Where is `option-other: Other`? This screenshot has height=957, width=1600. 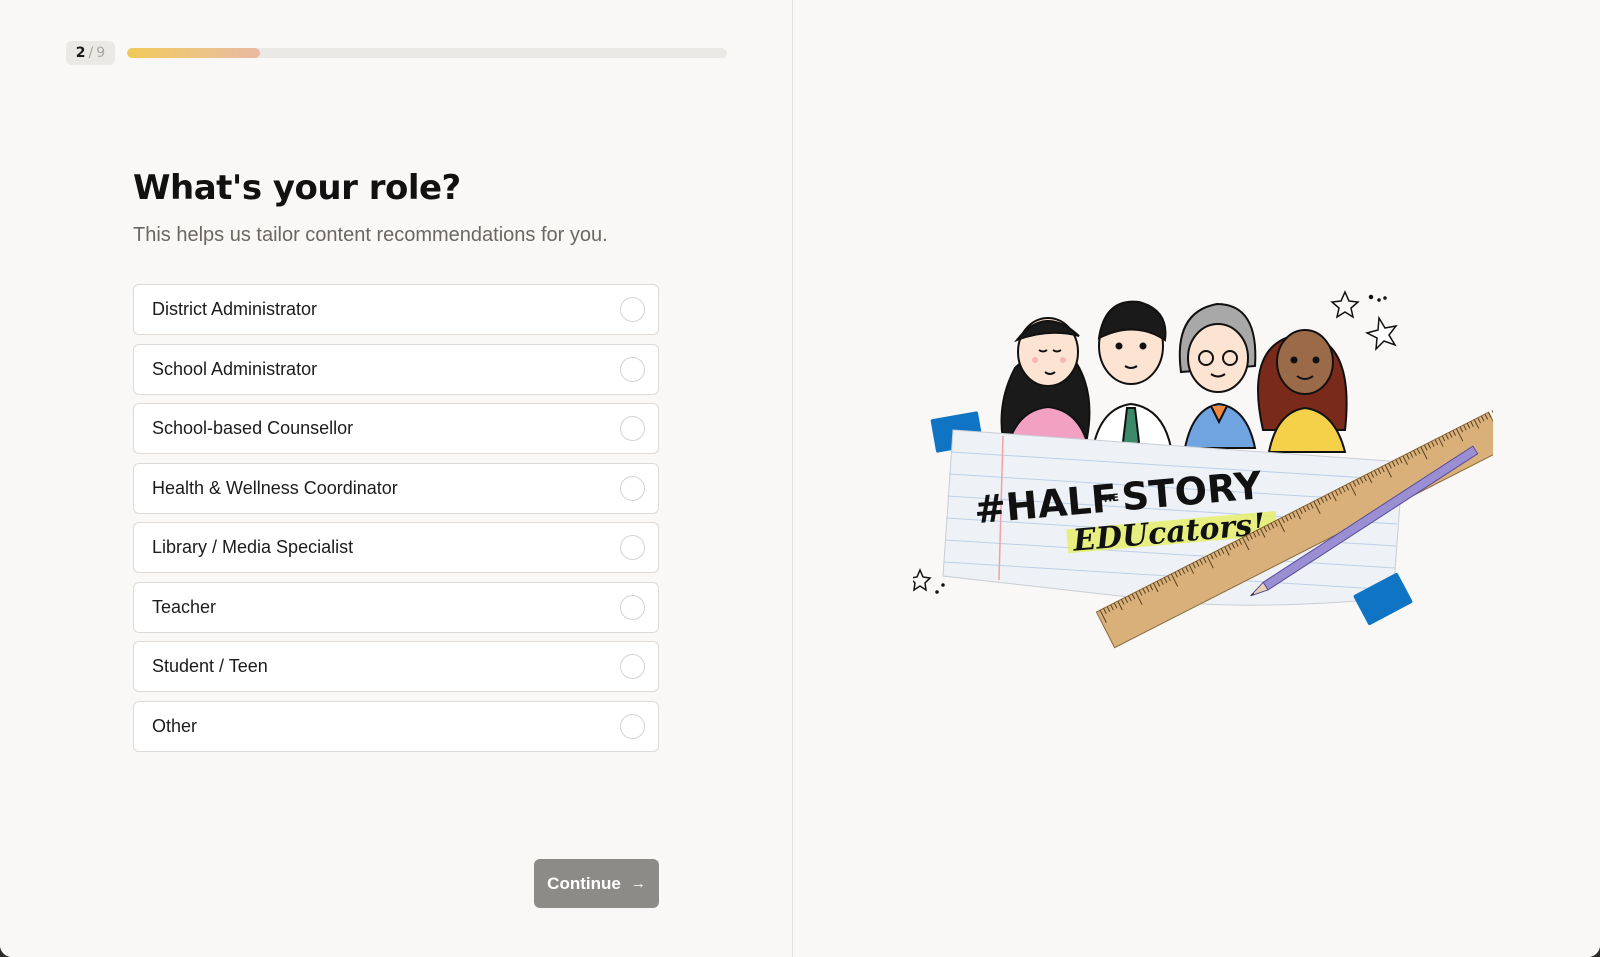
option-other: Other is located at coordinates (396, 726).